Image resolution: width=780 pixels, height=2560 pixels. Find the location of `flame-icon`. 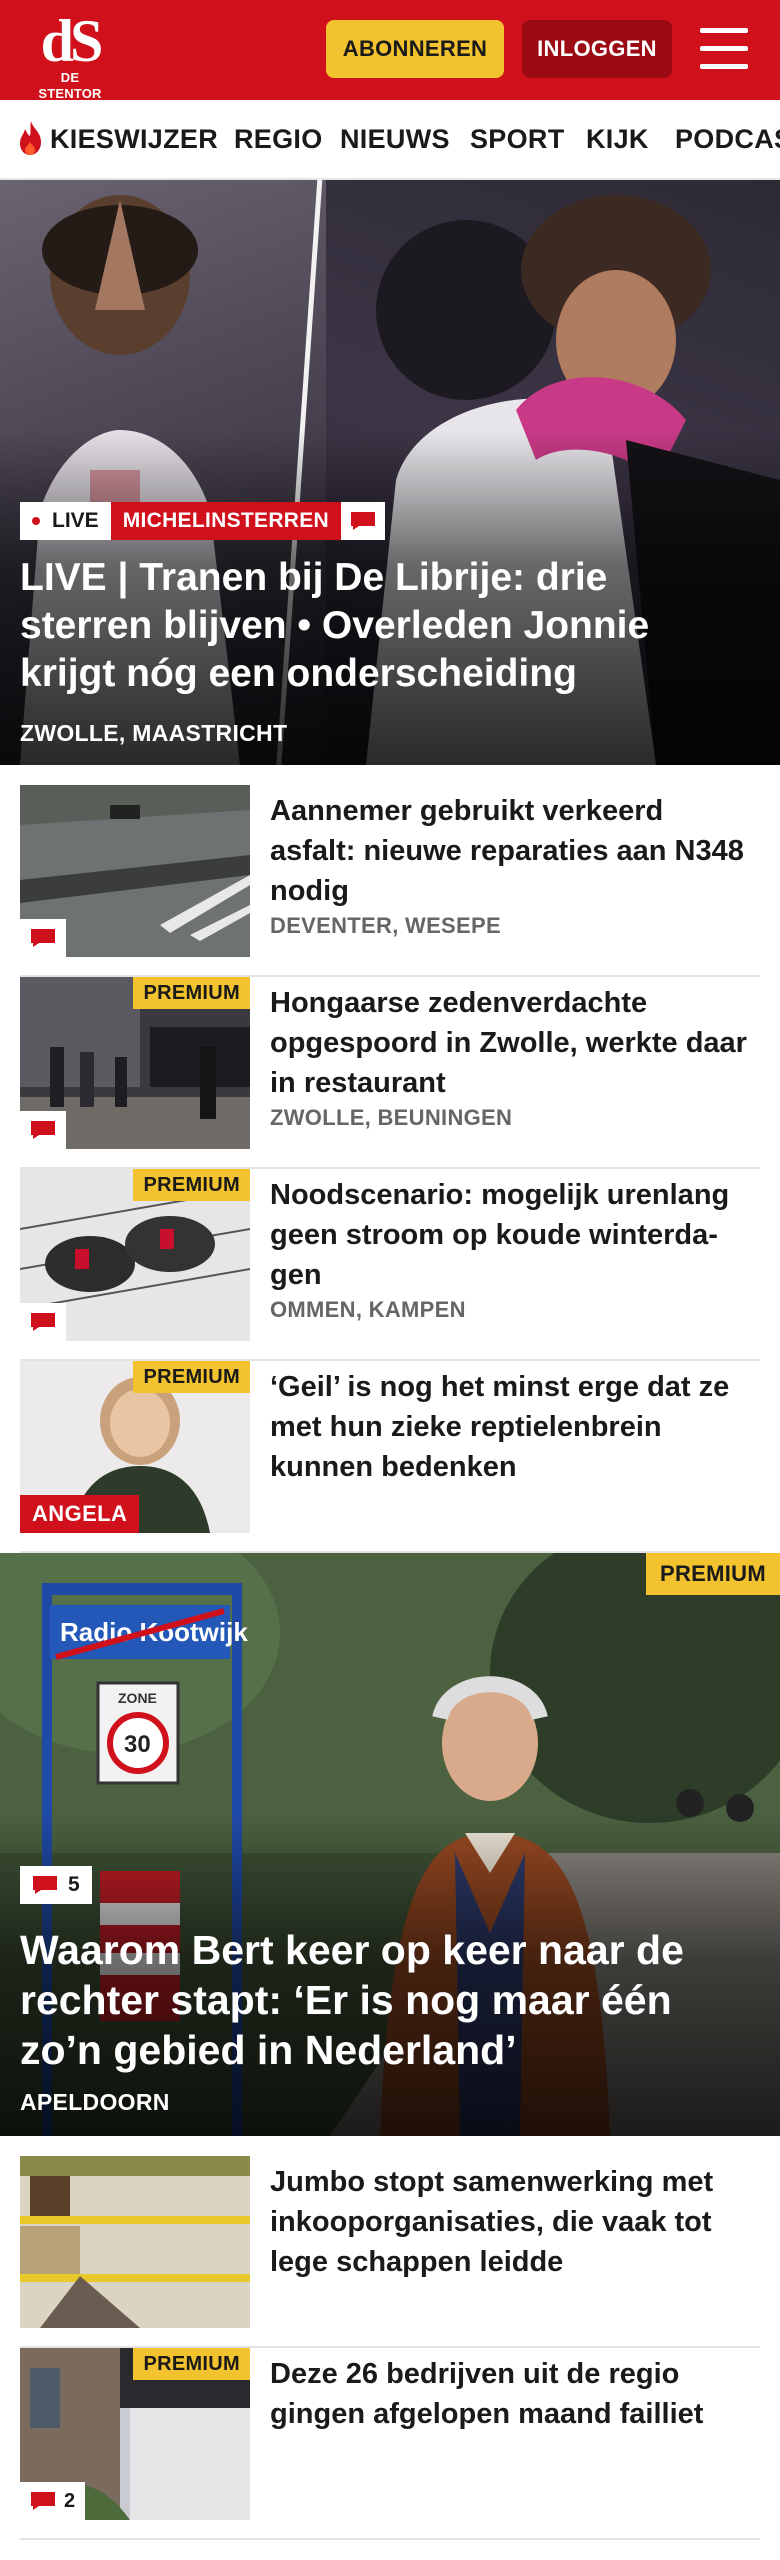

flame-icon is located at coordinates (30, 138).